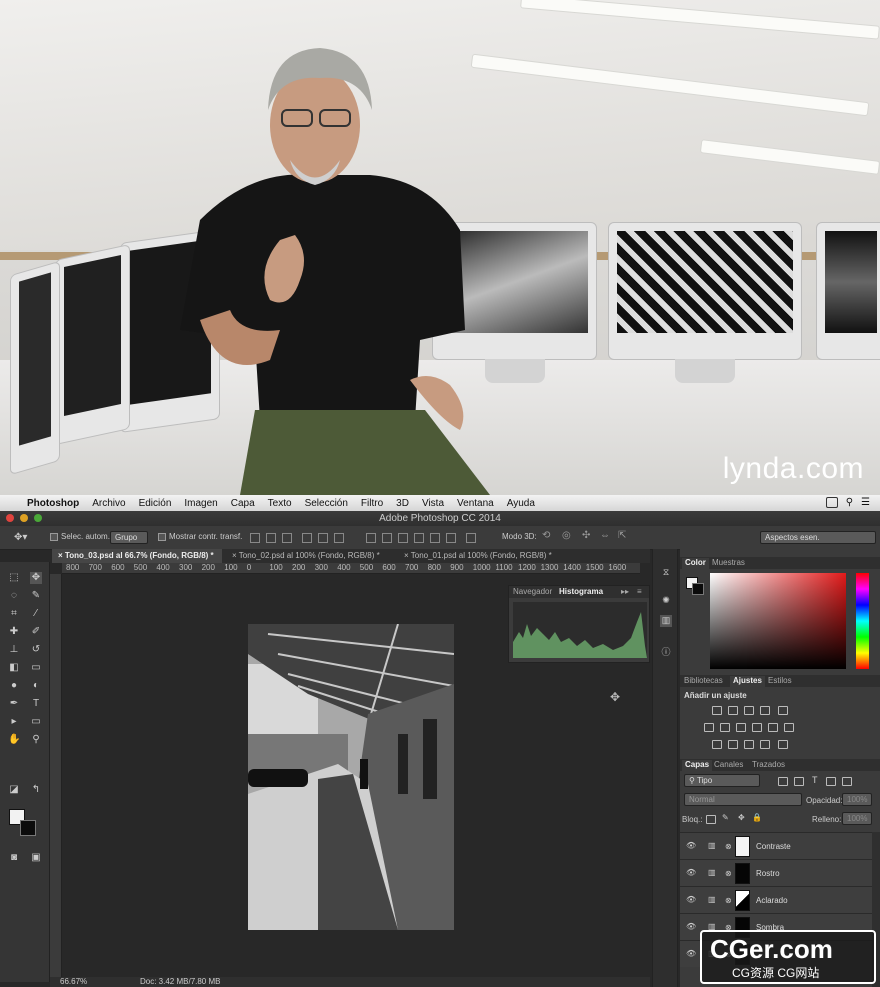 This screenshot has width=880, height=987. I want to click on photo-filter-icon, so click(757, 727).